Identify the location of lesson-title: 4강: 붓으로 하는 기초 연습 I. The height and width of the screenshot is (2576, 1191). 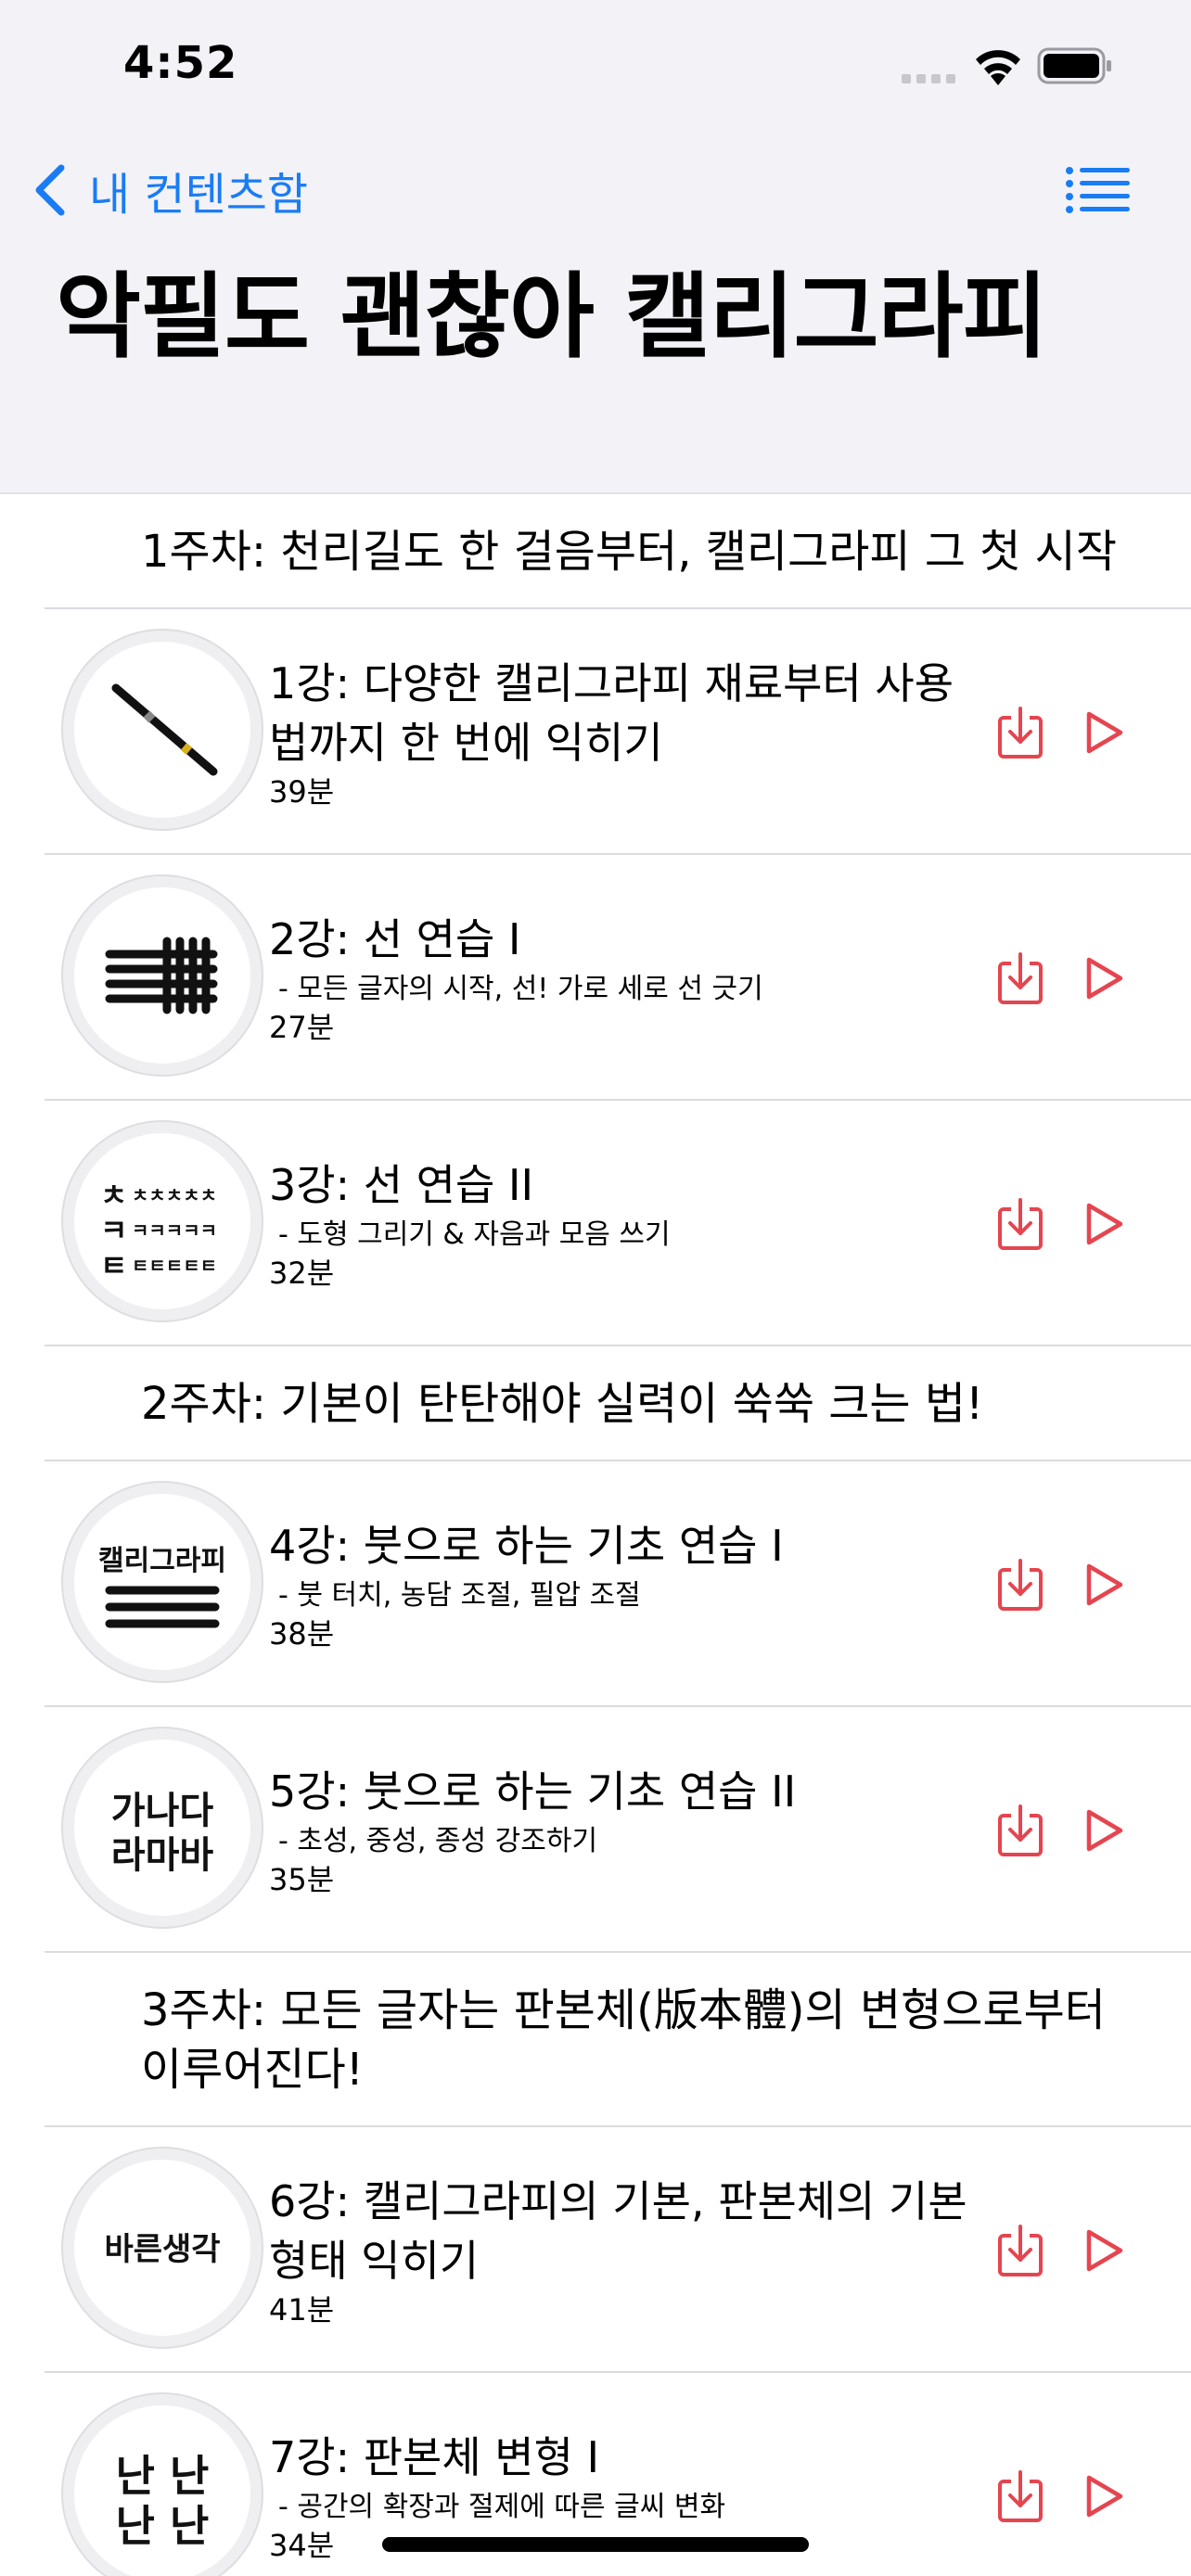
(526, 1545).